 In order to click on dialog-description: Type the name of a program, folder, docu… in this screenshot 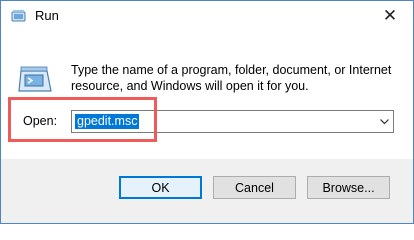, I will do `click(231, 78)`.